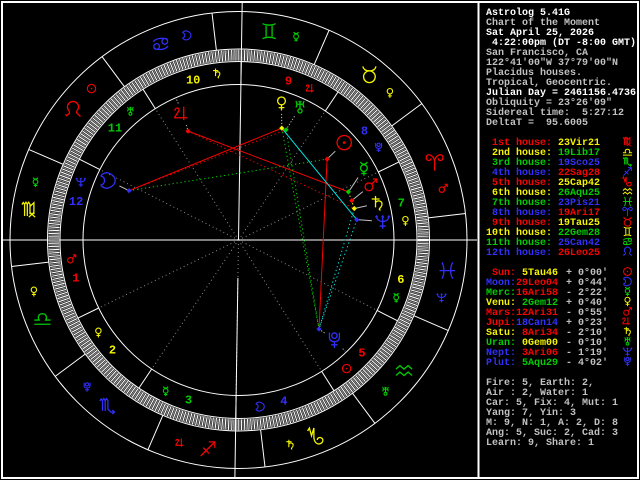  Describe the element at coordinates (283, 402) in the screenshot. I see `svg-text: 4` at that location.